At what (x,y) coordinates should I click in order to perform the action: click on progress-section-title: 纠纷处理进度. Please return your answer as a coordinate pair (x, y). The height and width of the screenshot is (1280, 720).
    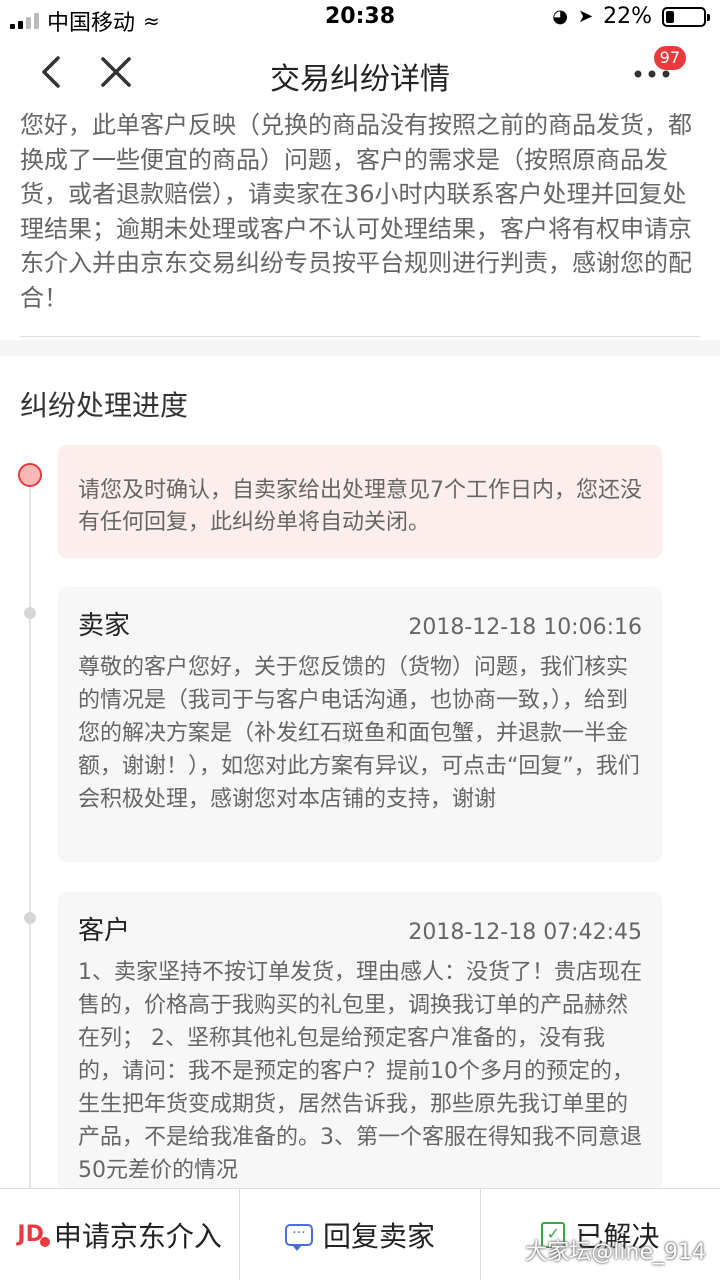
    Looking at the image, I should click on (104, 405).